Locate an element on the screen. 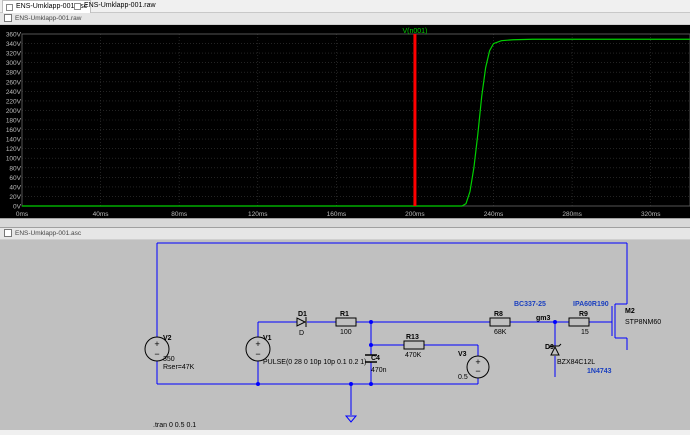  y-tick-label: 180V is located at coordinates (14, 121).